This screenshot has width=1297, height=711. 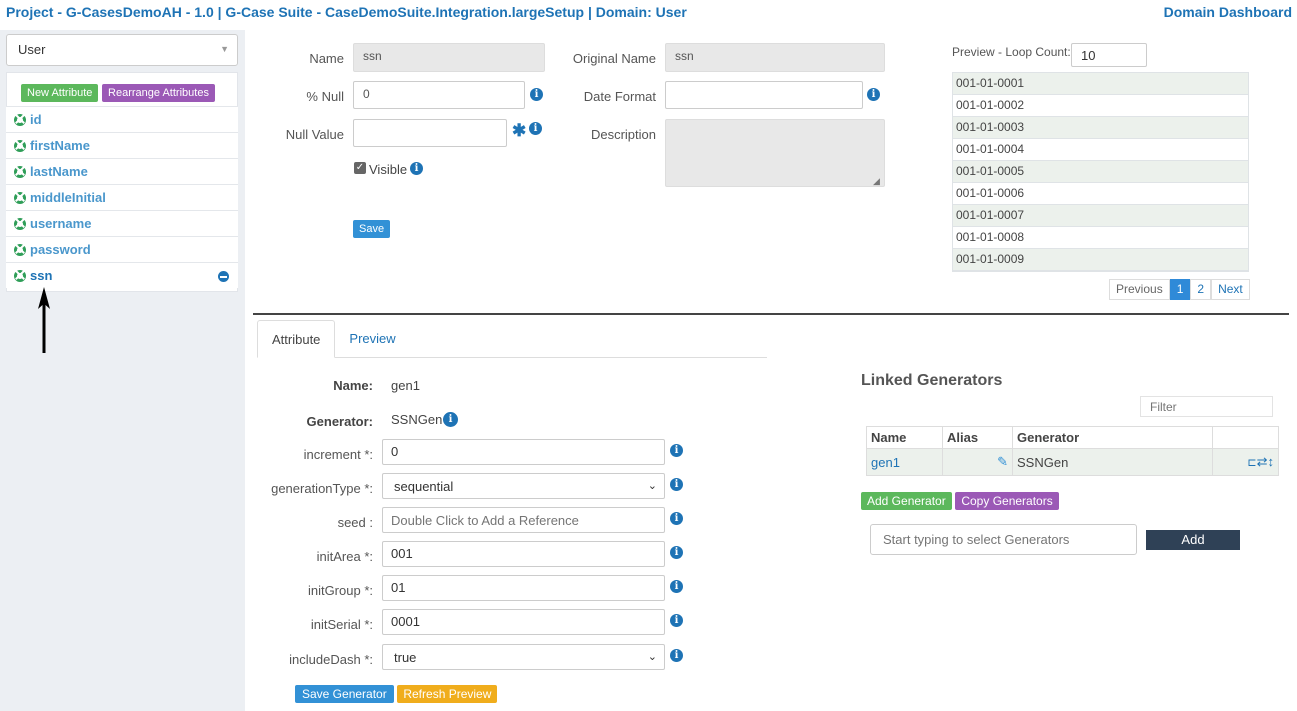 I want to click on sidebar-actions: New Attribute Rearrange Attributes, so click(x=118, y=93).